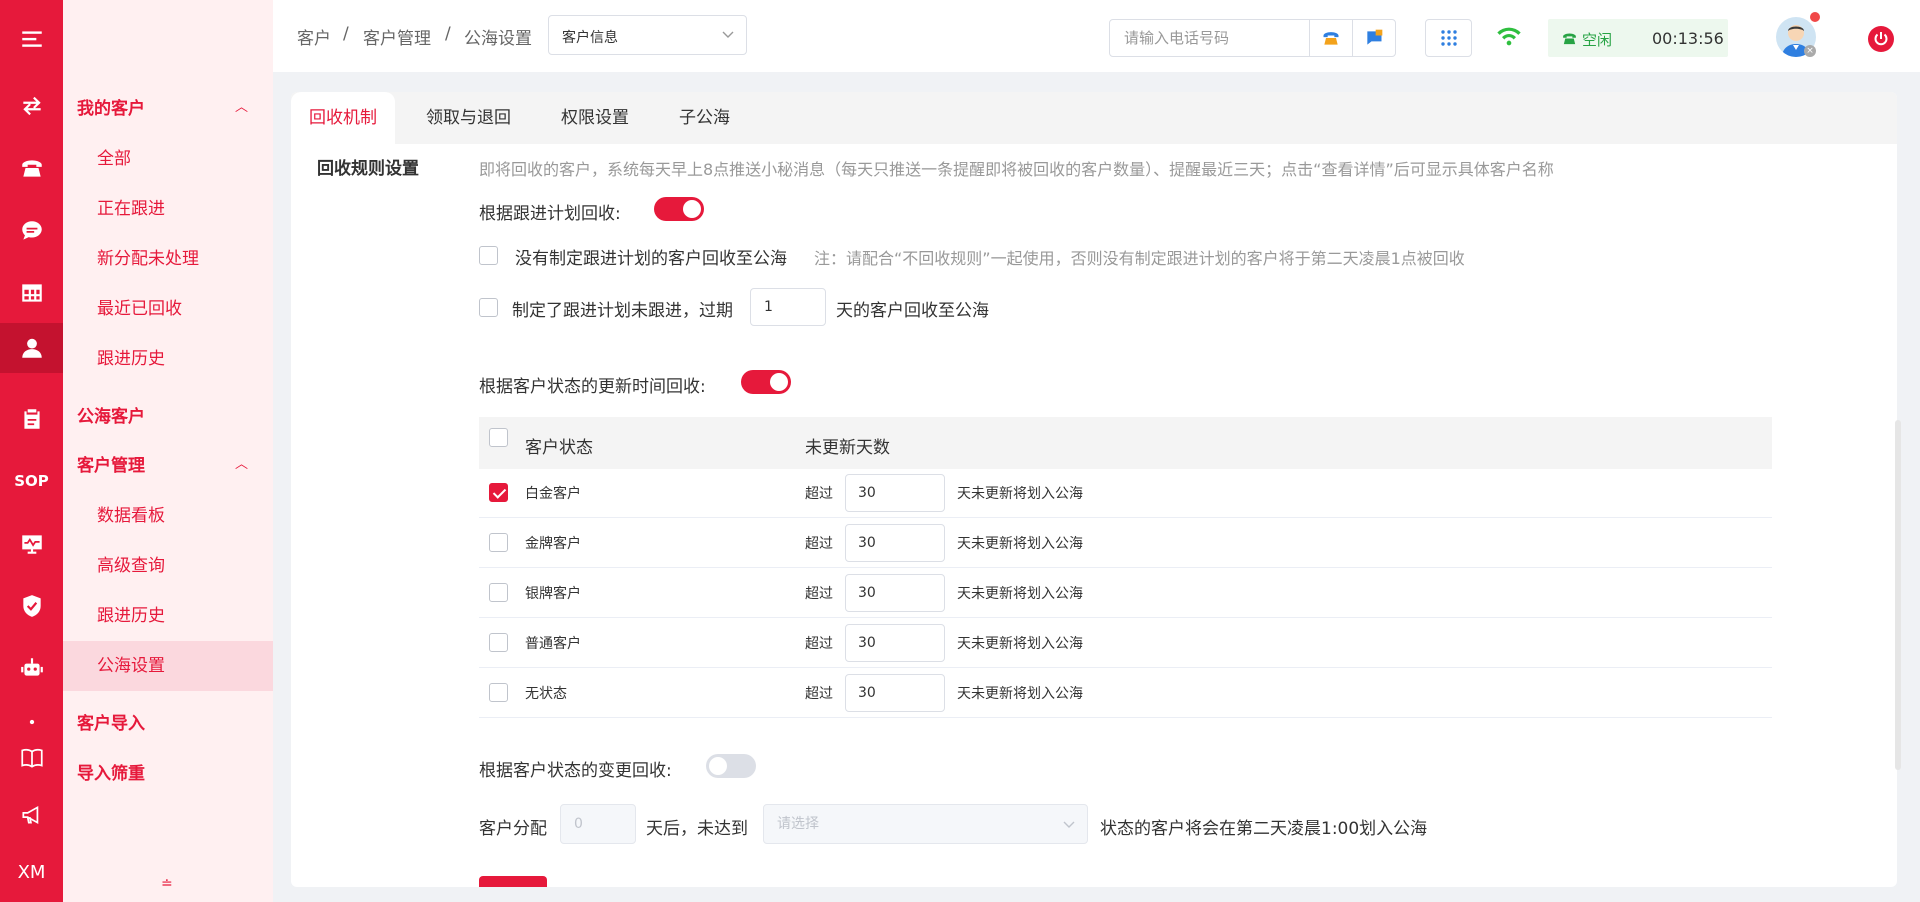 The height and width of the screenshot is (902, 1920). Describe the element at coordinates (111, 106) in the screenshot. I see `menu-group-my-customers: 我的客户` at that location.